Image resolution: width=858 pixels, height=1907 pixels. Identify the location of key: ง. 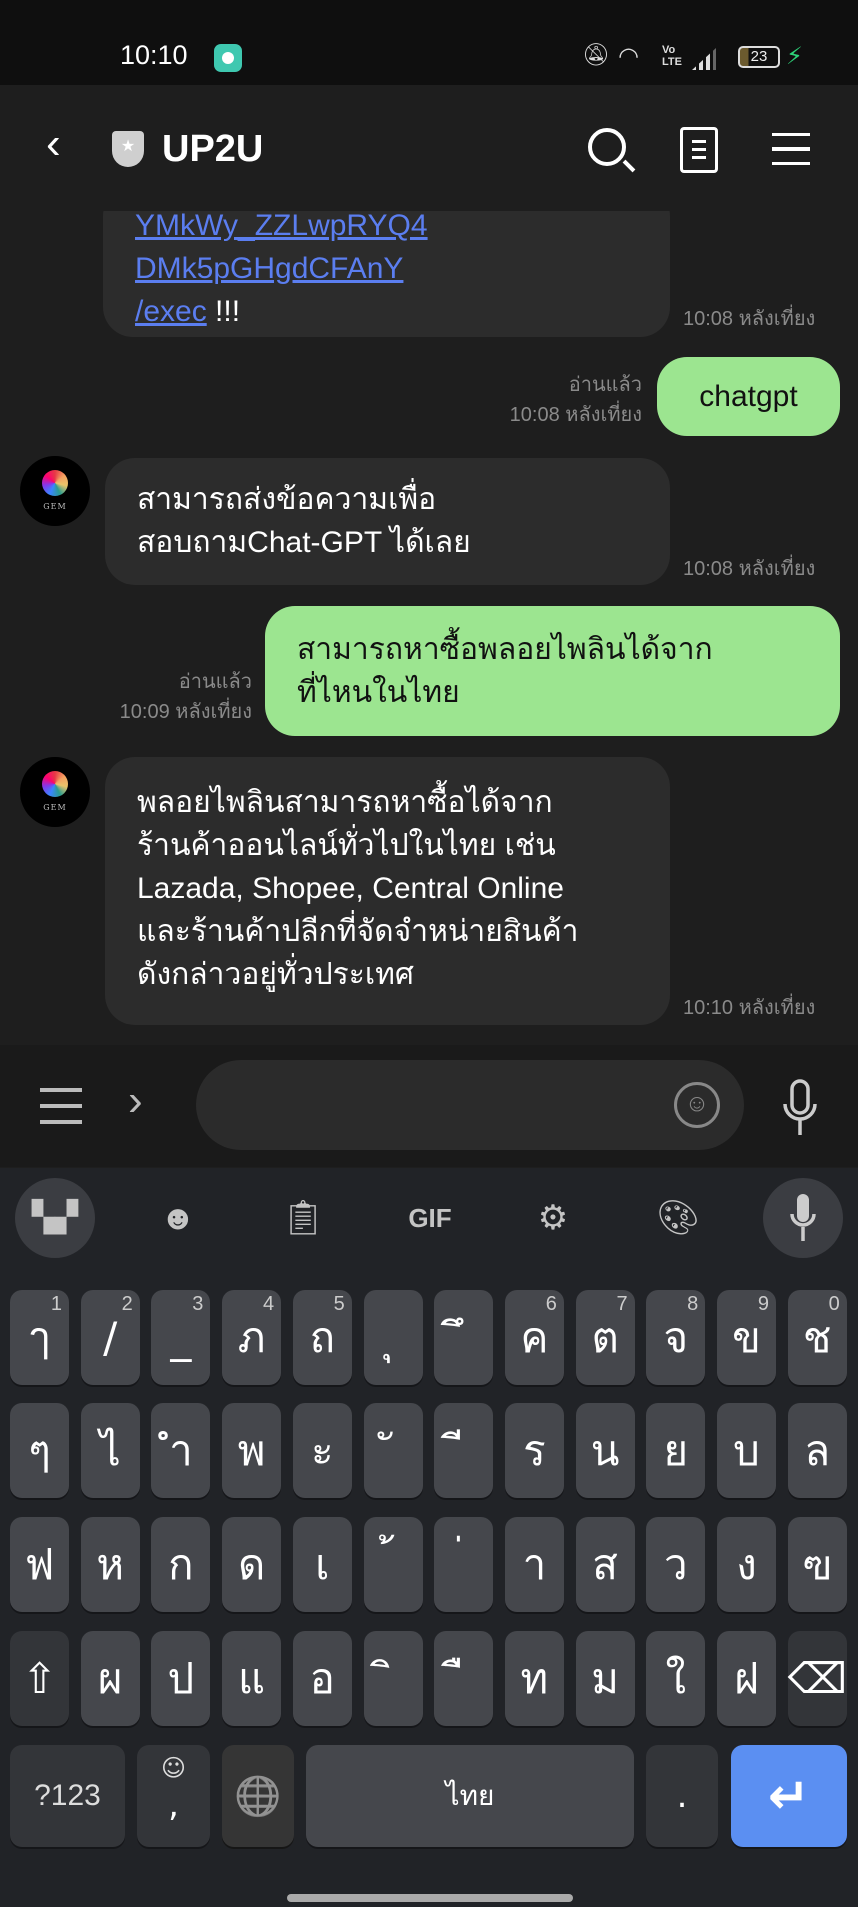
(746, 1564).